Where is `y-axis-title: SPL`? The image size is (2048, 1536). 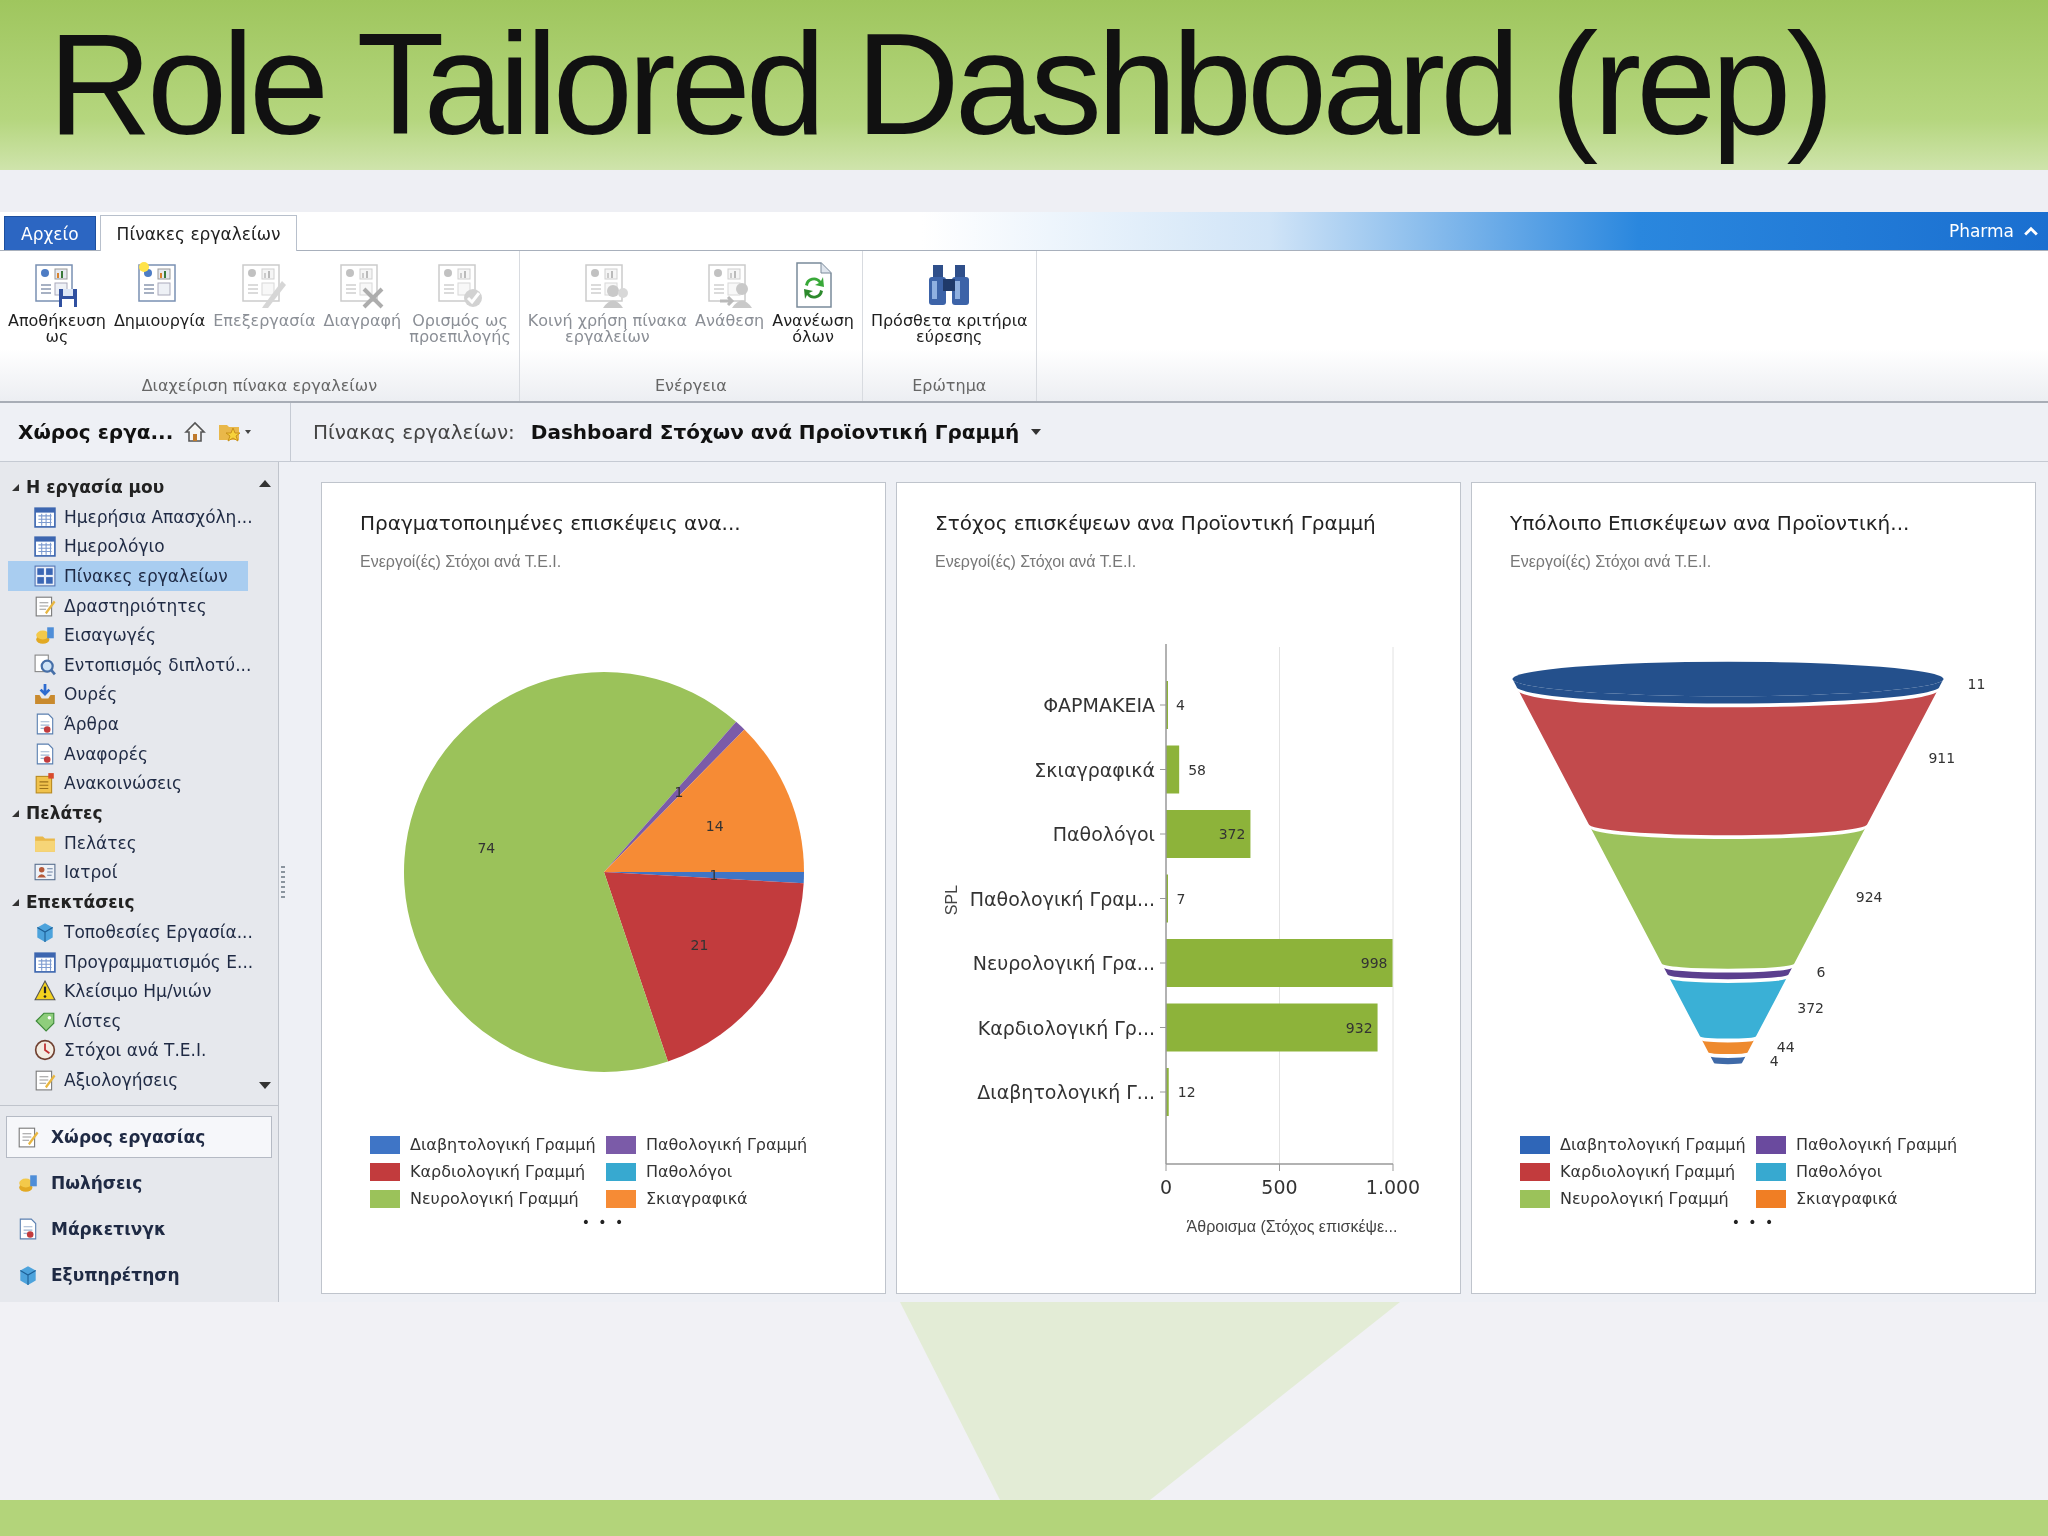 y-axis-title: SPL is located at coordinates (951, 900).